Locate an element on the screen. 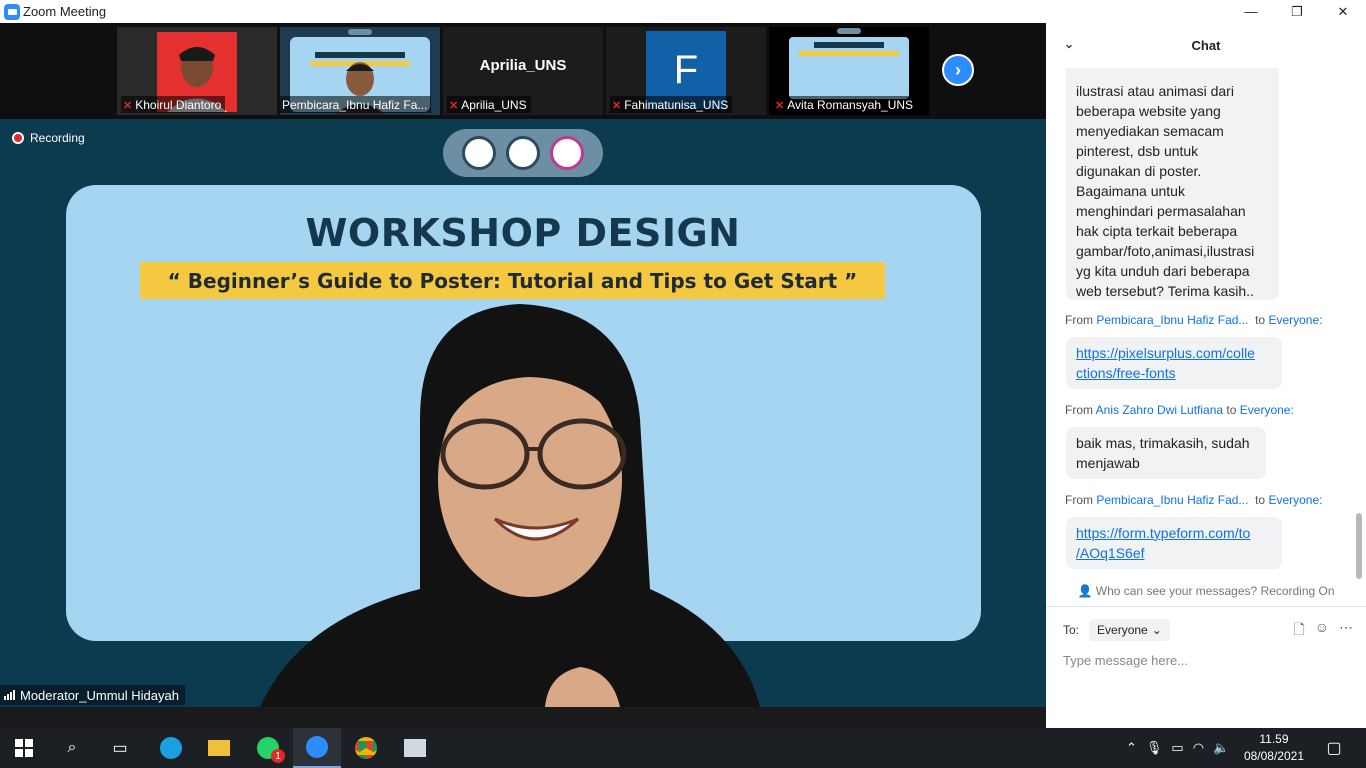 The width and height of the screenshot is (1366, 768). search-icon: ⌕ is located at coordinates (72, 748).